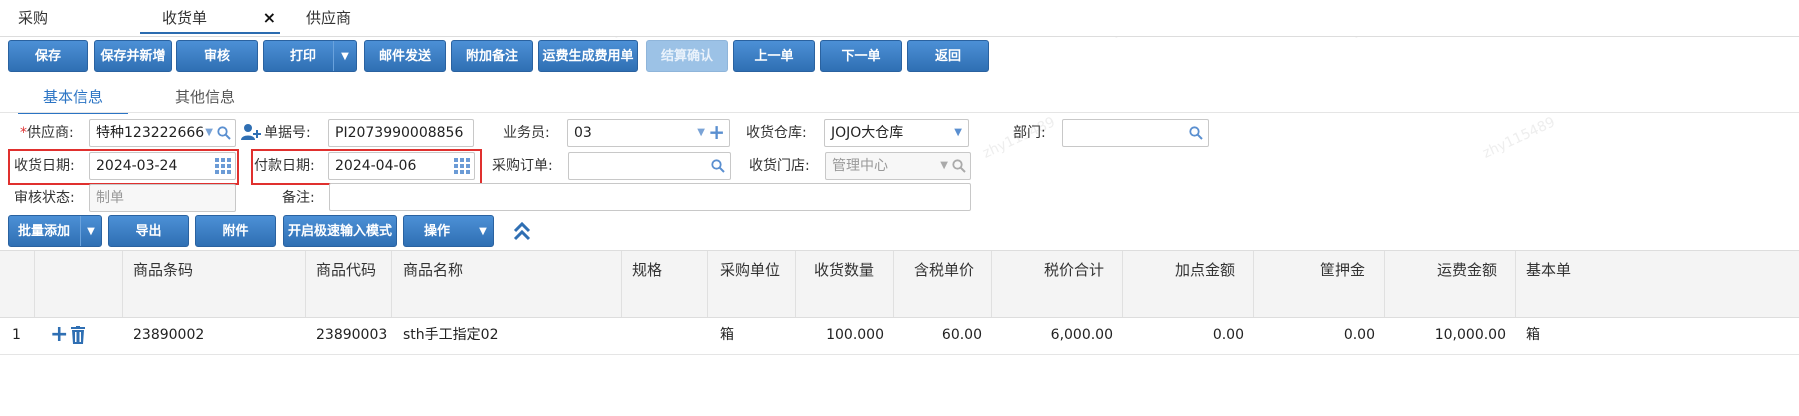 The image size is (1799, 416). Describe the element at coordinates (588, 56) in the screenshot. I see `freight-fee-button: 运费生成费用单` at that location.